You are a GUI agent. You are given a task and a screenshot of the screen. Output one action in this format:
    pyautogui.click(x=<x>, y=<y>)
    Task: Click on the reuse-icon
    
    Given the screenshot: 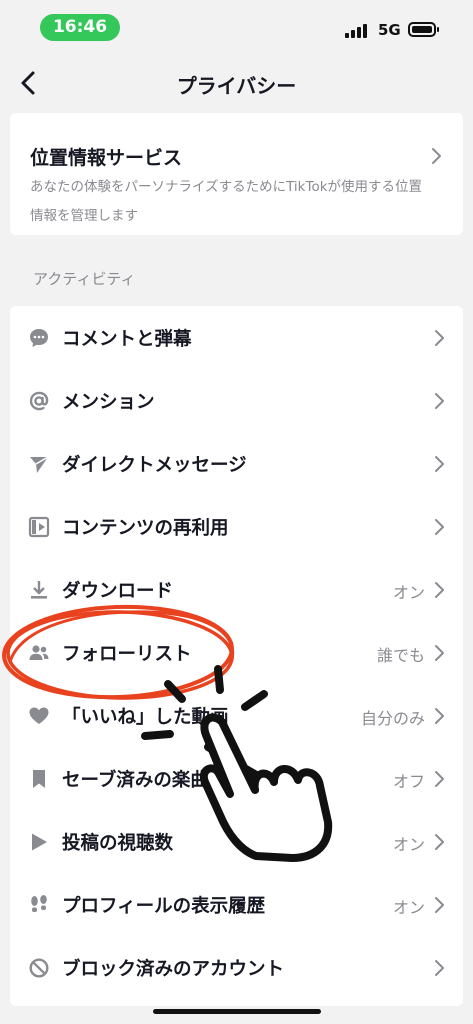 What is the action you would take?
    pyautogui.click(x=39, y=527)
    